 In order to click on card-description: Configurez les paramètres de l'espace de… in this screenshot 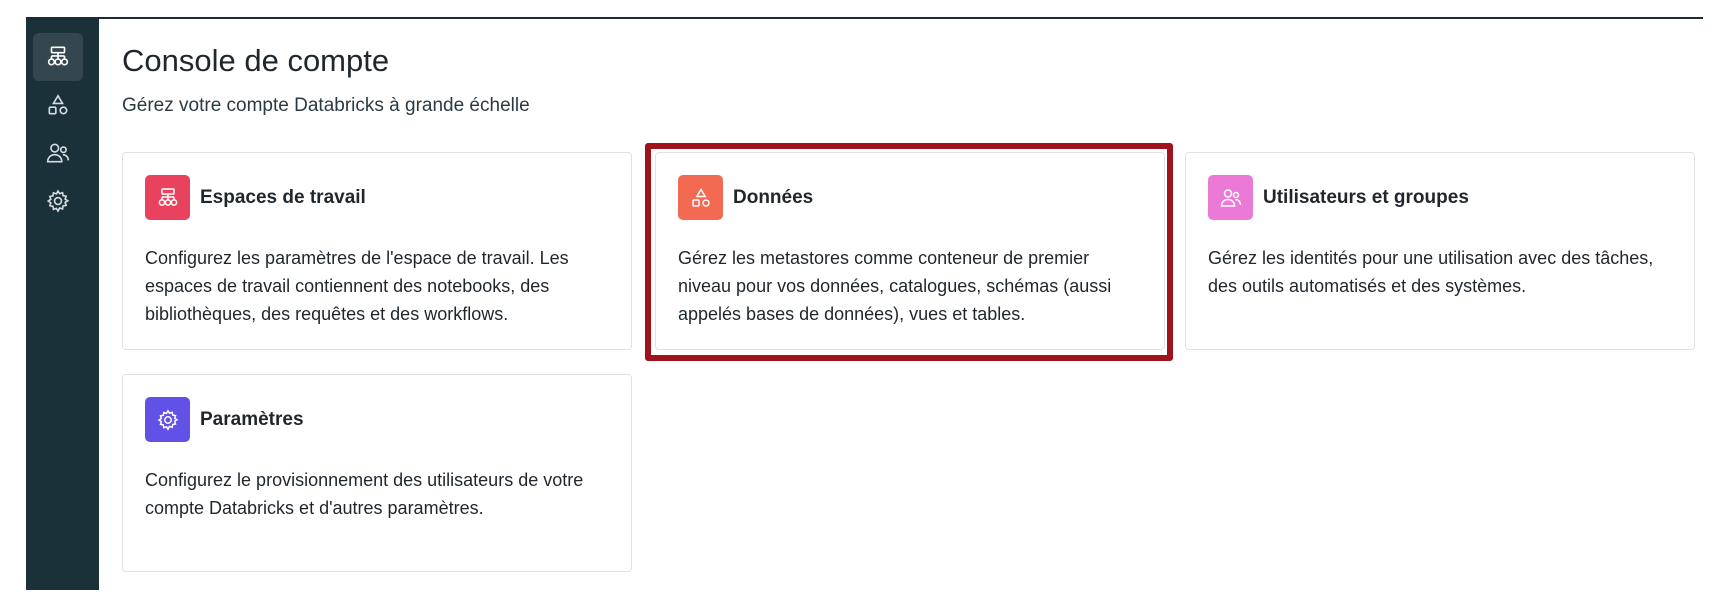, I will do `click(357, 286)`.